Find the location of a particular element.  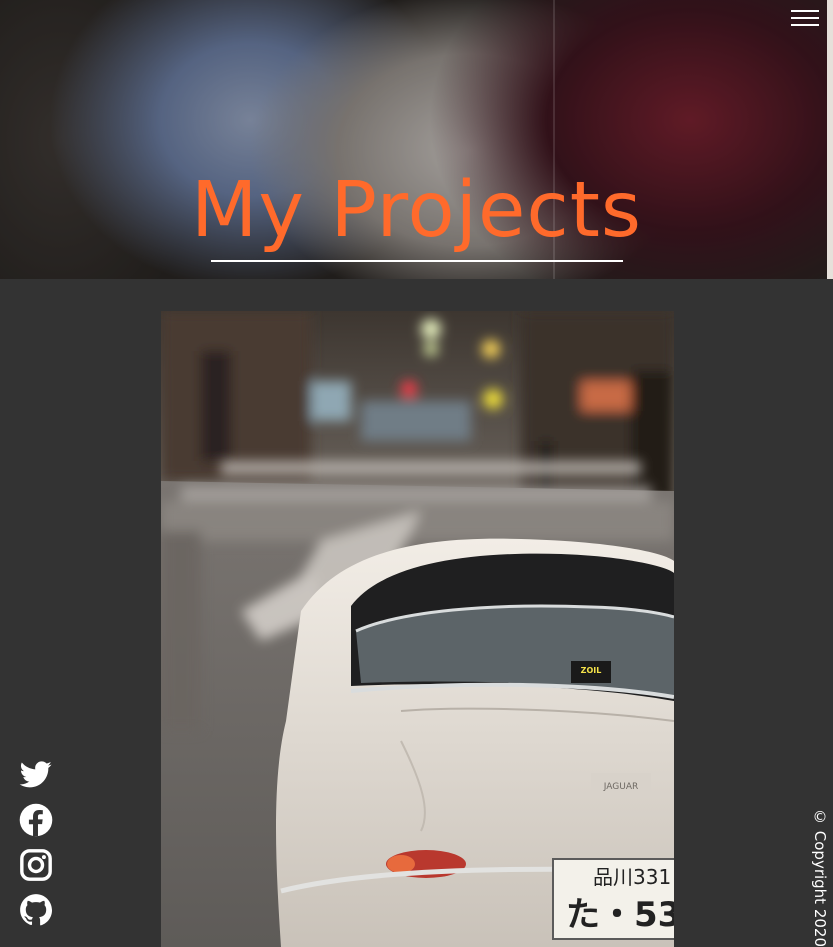

twitter-icon is located at coordinates (35, 774).